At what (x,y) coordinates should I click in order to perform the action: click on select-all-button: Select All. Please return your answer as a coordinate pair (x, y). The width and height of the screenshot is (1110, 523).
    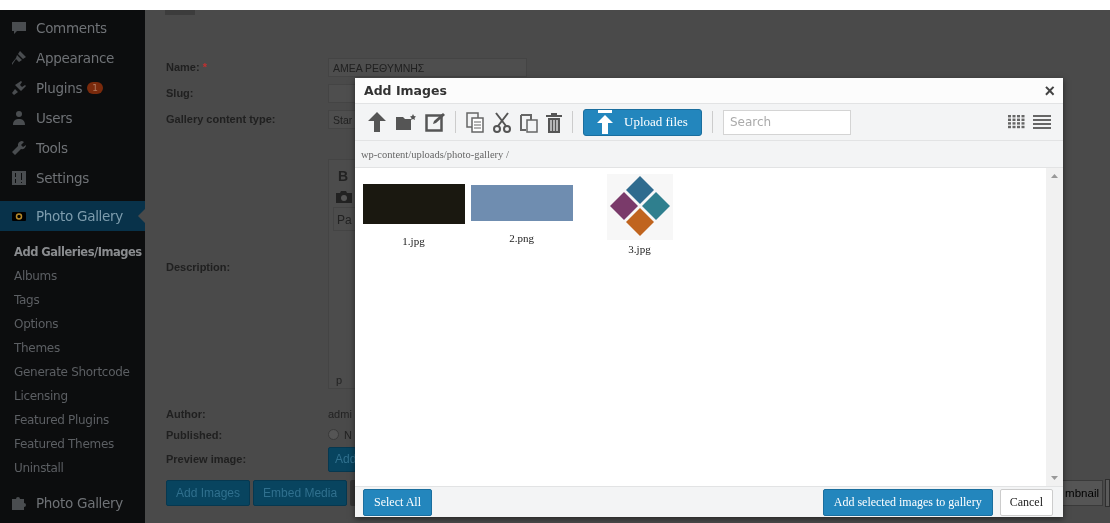
    Looking at the image, I should click on (397, 502).